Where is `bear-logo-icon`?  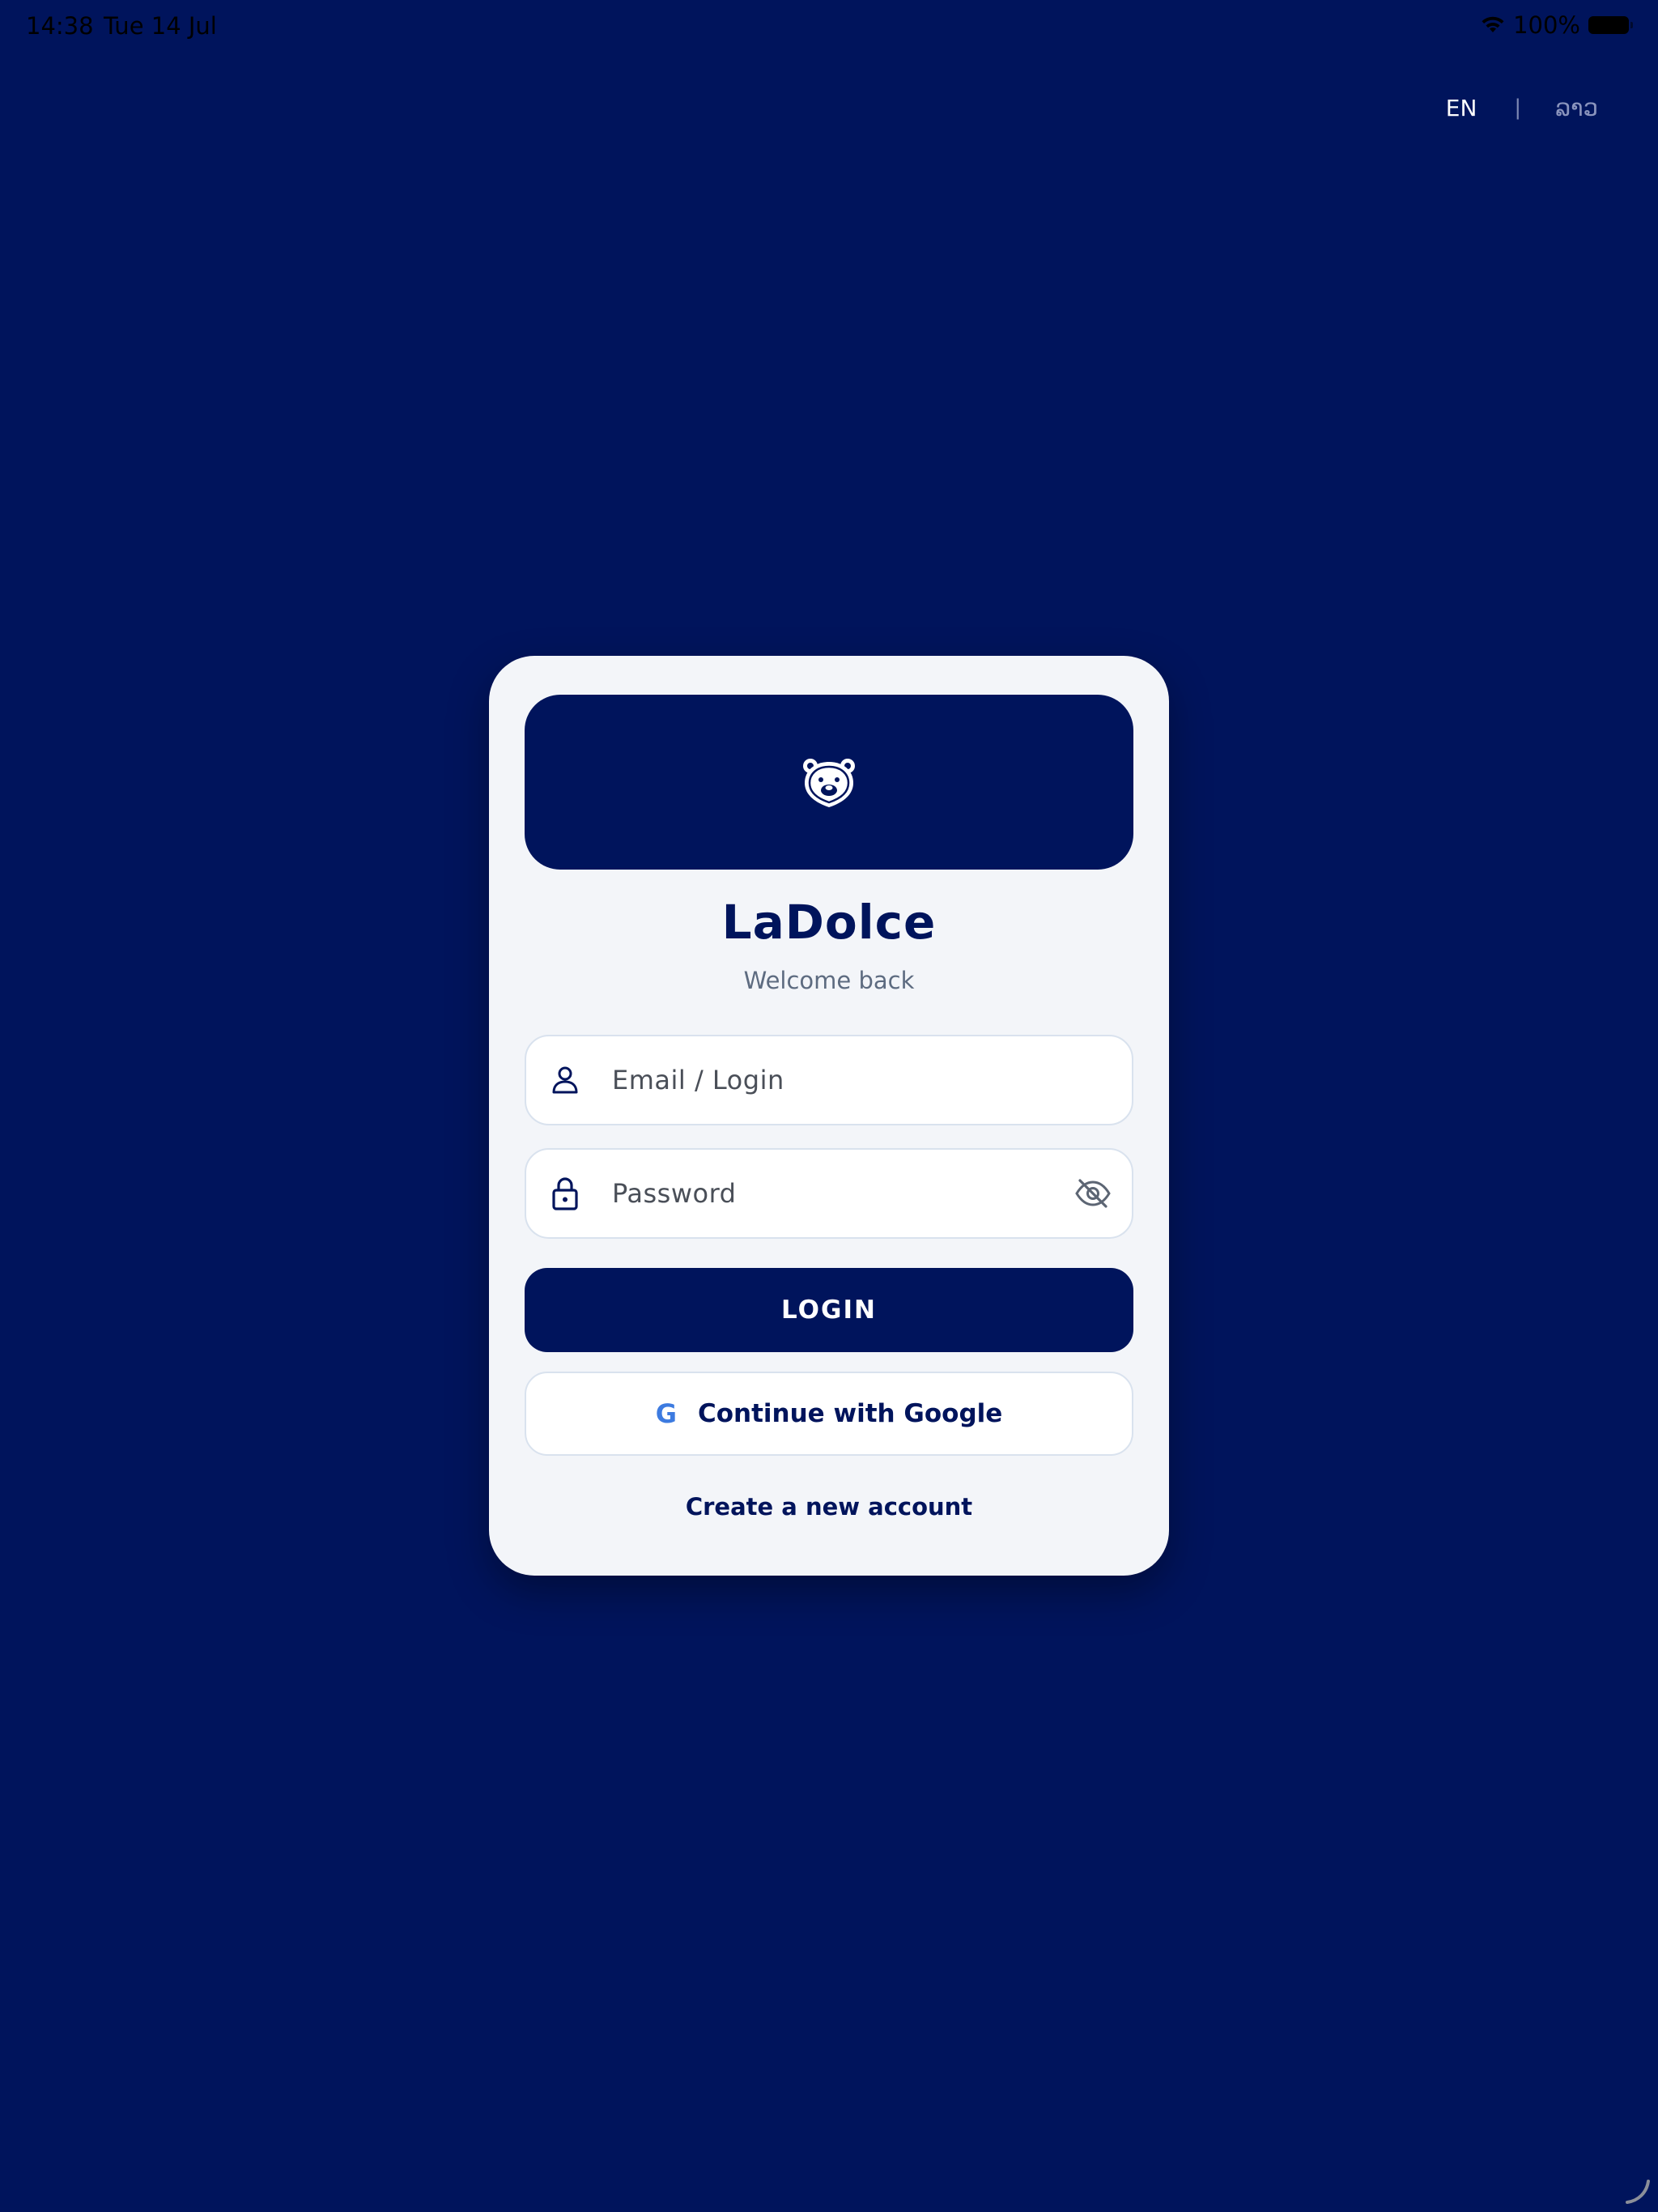 bear-logo-icon is located at coordinates (829, 783).